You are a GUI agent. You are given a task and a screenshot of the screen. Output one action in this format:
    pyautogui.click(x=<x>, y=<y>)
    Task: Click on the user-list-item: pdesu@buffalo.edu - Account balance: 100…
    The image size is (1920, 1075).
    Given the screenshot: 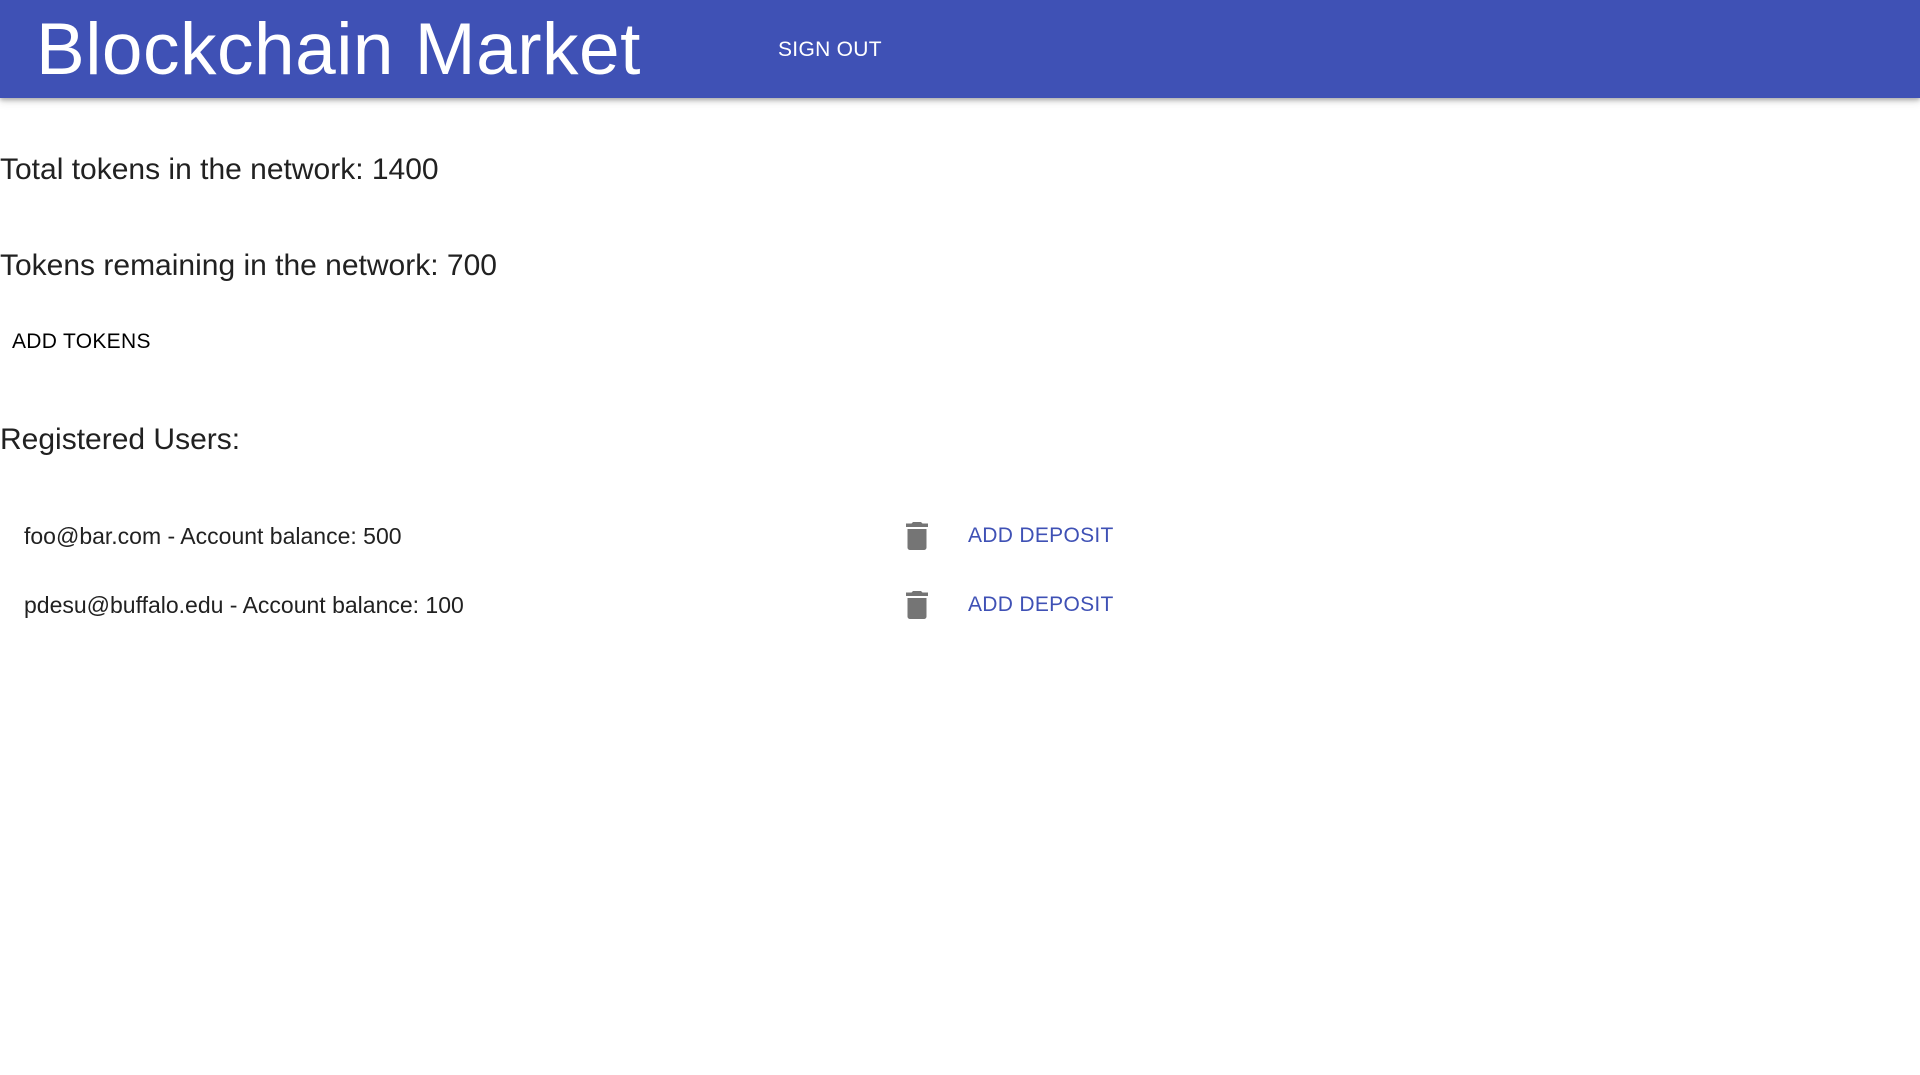 What is the action you would take?
    pyautogui.click(x=600, y=605)
    